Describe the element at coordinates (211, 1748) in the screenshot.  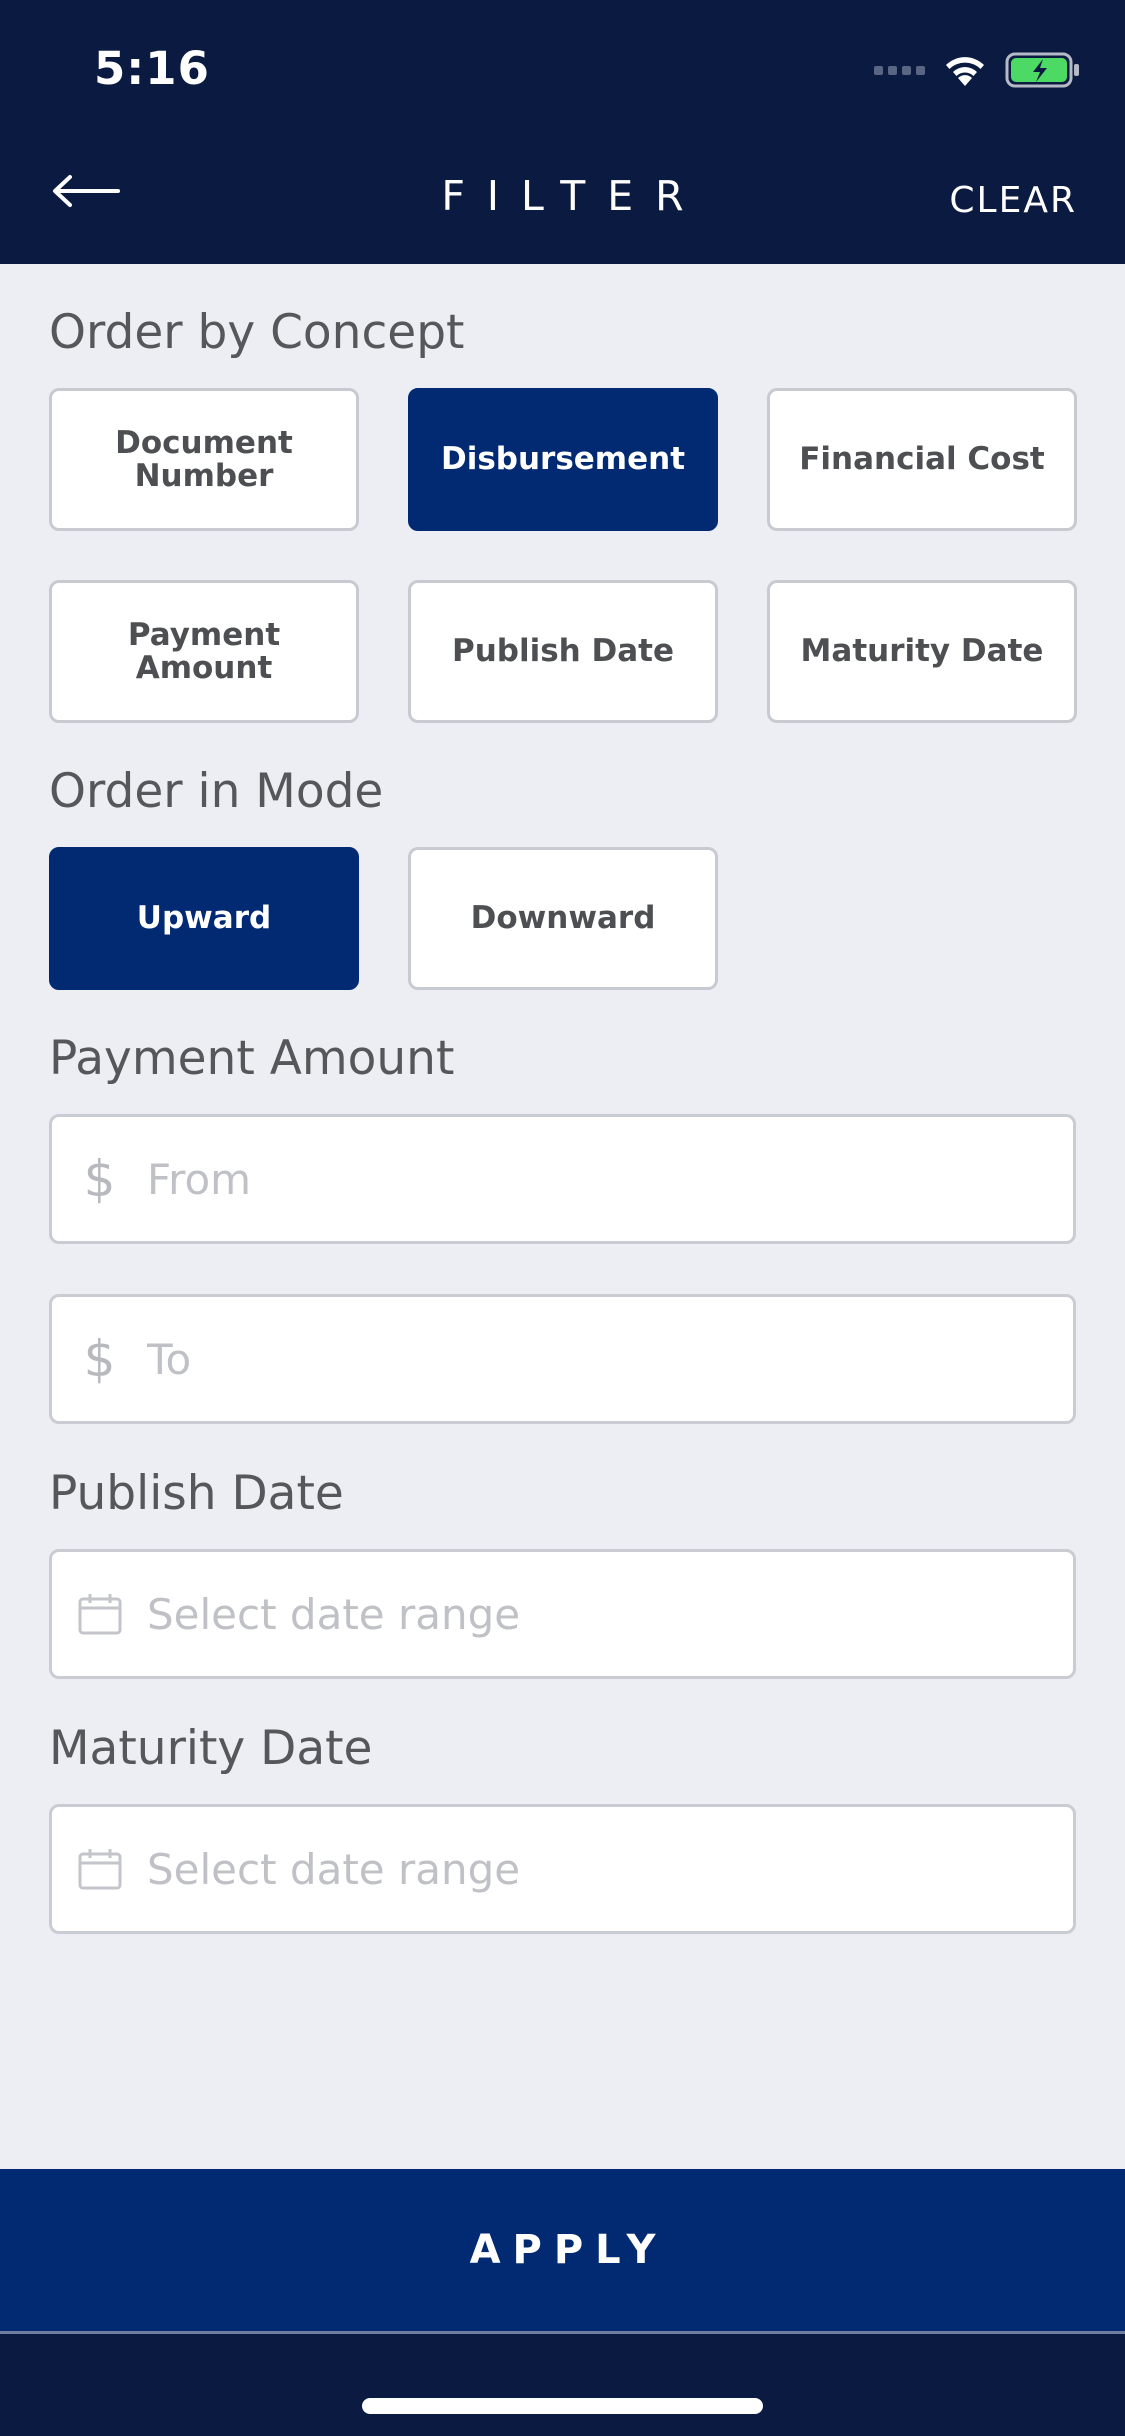
I see `maturity-date-title: Maturity Date` at that location.